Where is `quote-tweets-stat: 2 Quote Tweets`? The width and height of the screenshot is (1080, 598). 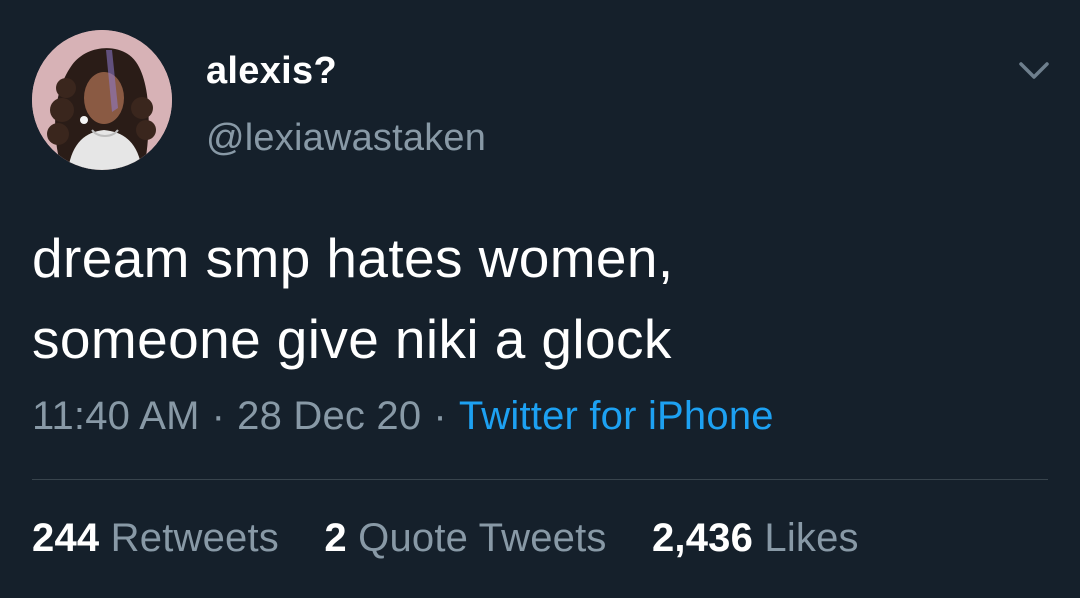
quote-tweets-stat: 2 Quote Tweets is located at coordinates (465, 538).